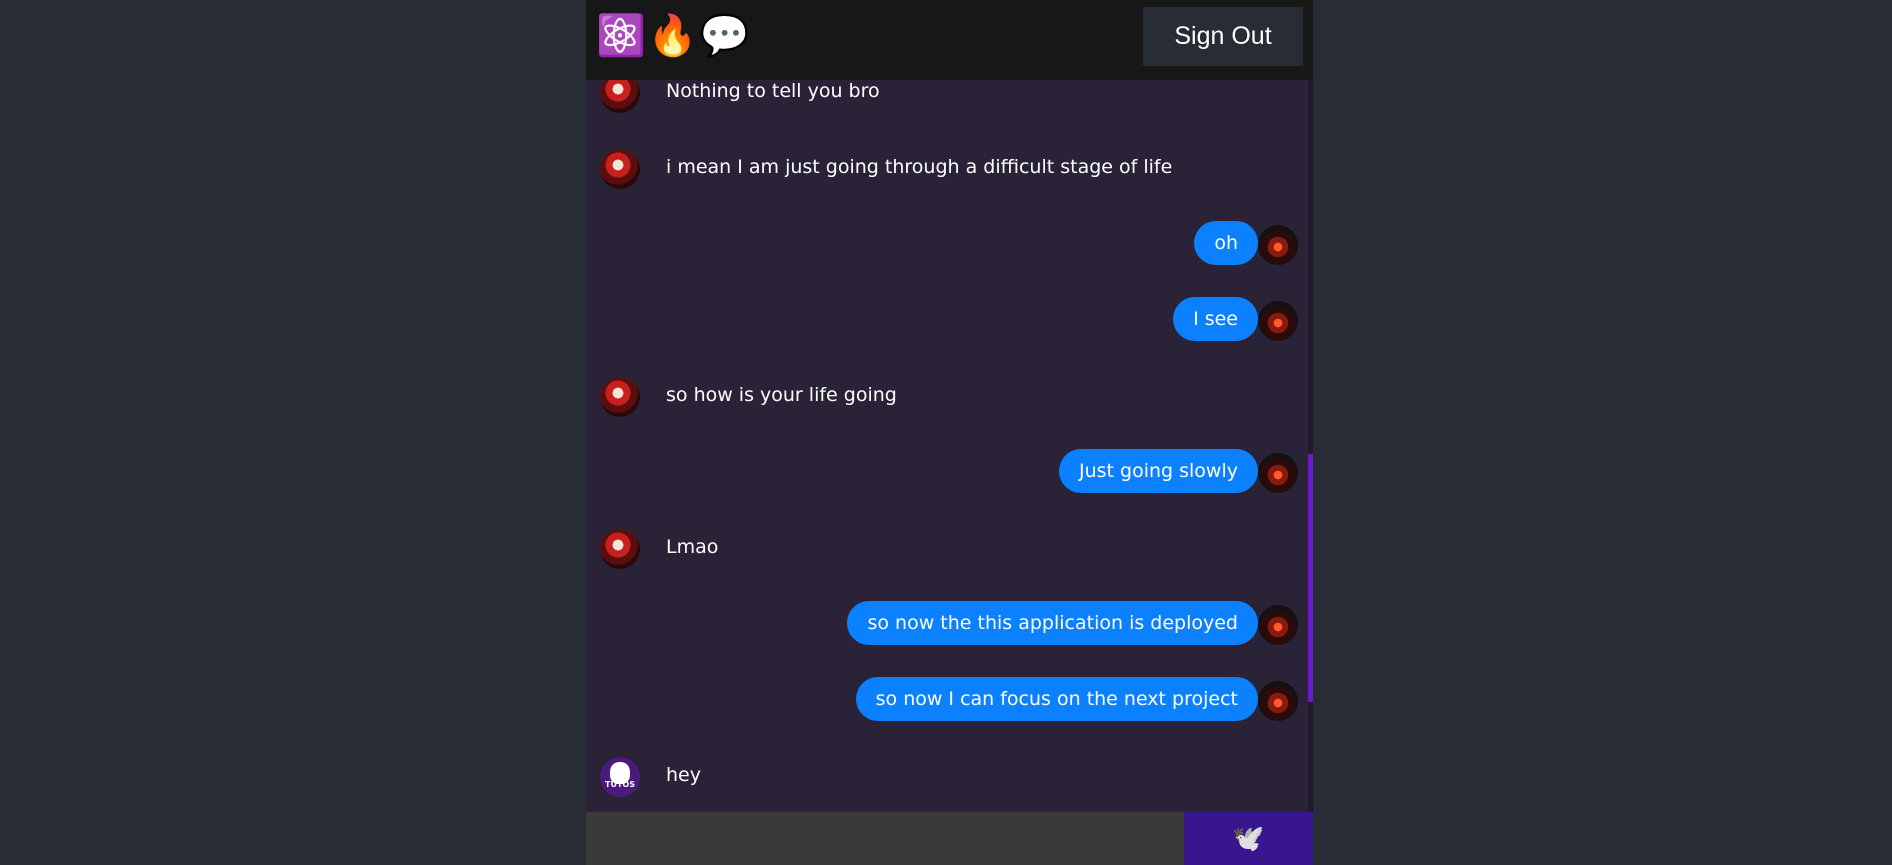 Image resolution: width=1892 pixels, height=865 pixels. What do you see at coordinates (1223, 36) in the screenshot?
I see `sign-out-button: Sign Out` at bounding box center [1223, 36].